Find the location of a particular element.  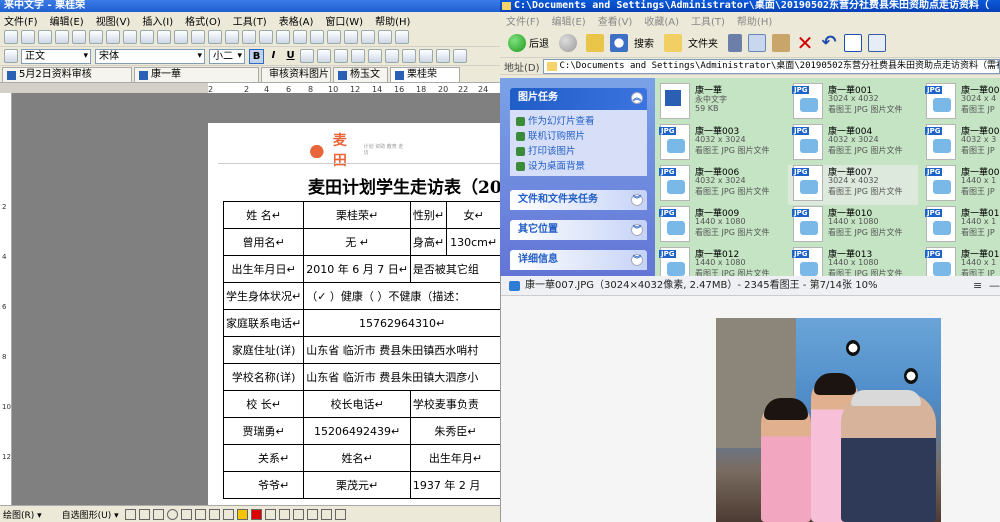

image-icon is located at coordinates (385, 37).